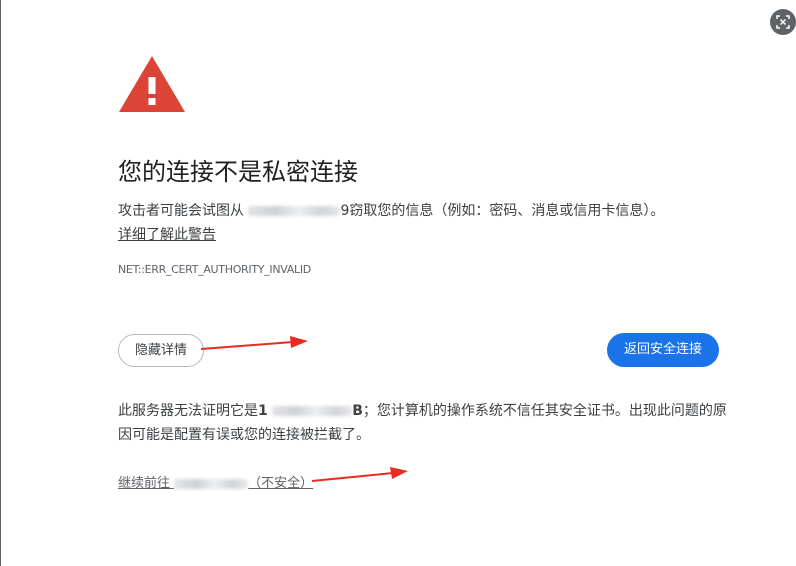  I want to click on screenshot-tool-icon, so click(783, 22).